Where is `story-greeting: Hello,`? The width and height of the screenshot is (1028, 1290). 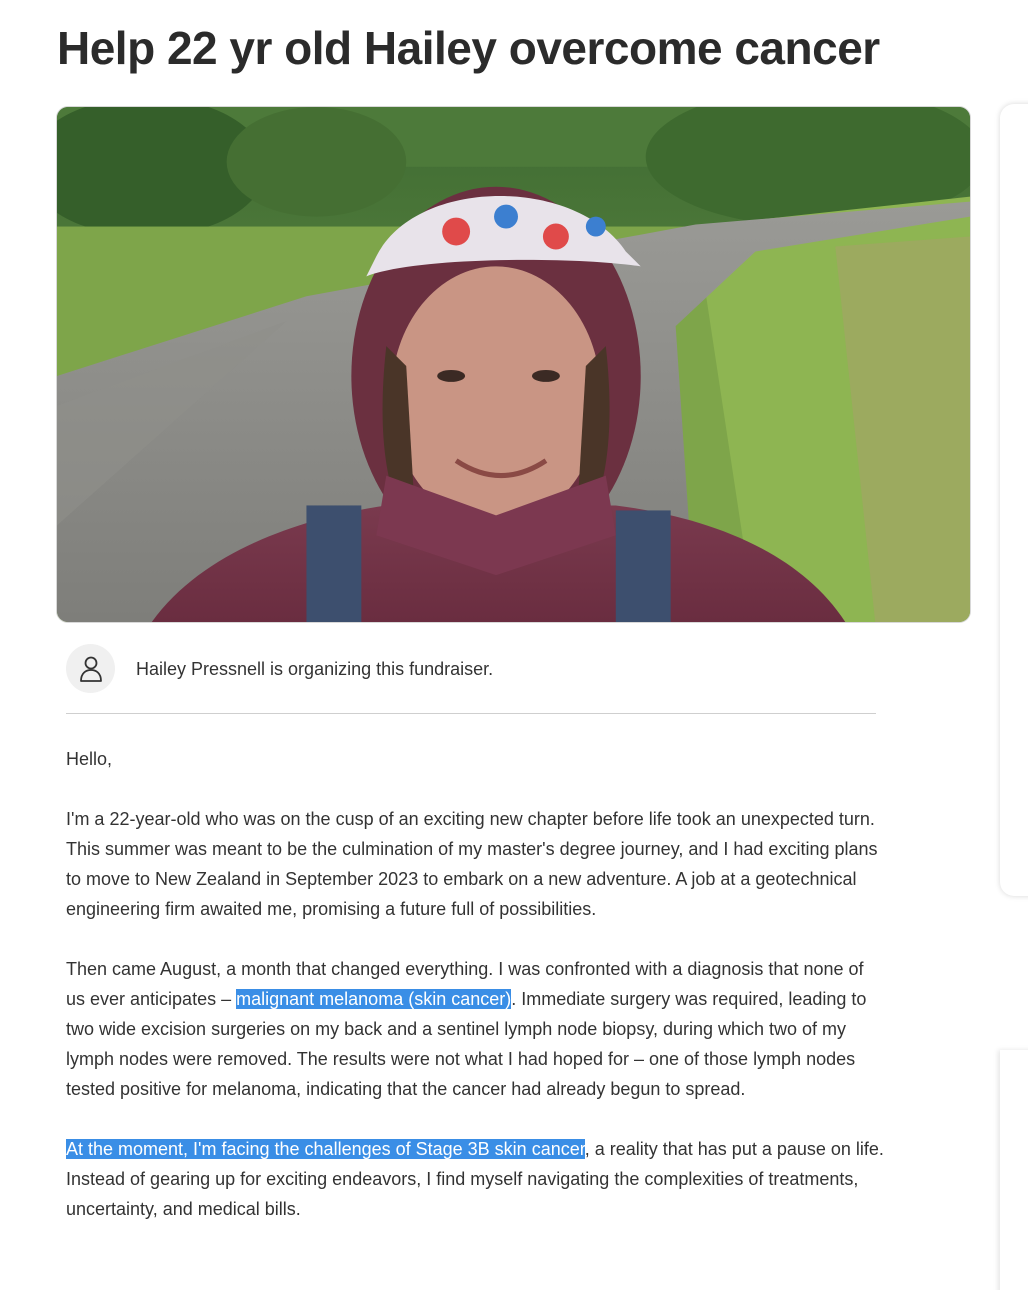 story-greeting: Hello, is located at coordinates (89, 759).